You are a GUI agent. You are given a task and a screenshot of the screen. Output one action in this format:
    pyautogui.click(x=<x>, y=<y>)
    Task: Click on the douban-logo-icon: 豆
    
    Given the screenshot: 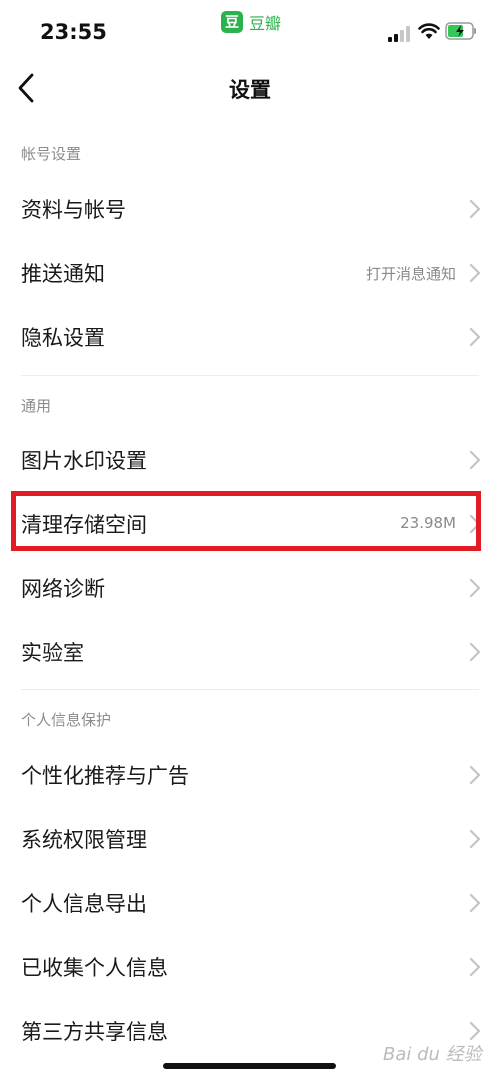 What is the action you would take?
    pyautogui.click(x=232, y=22)
    